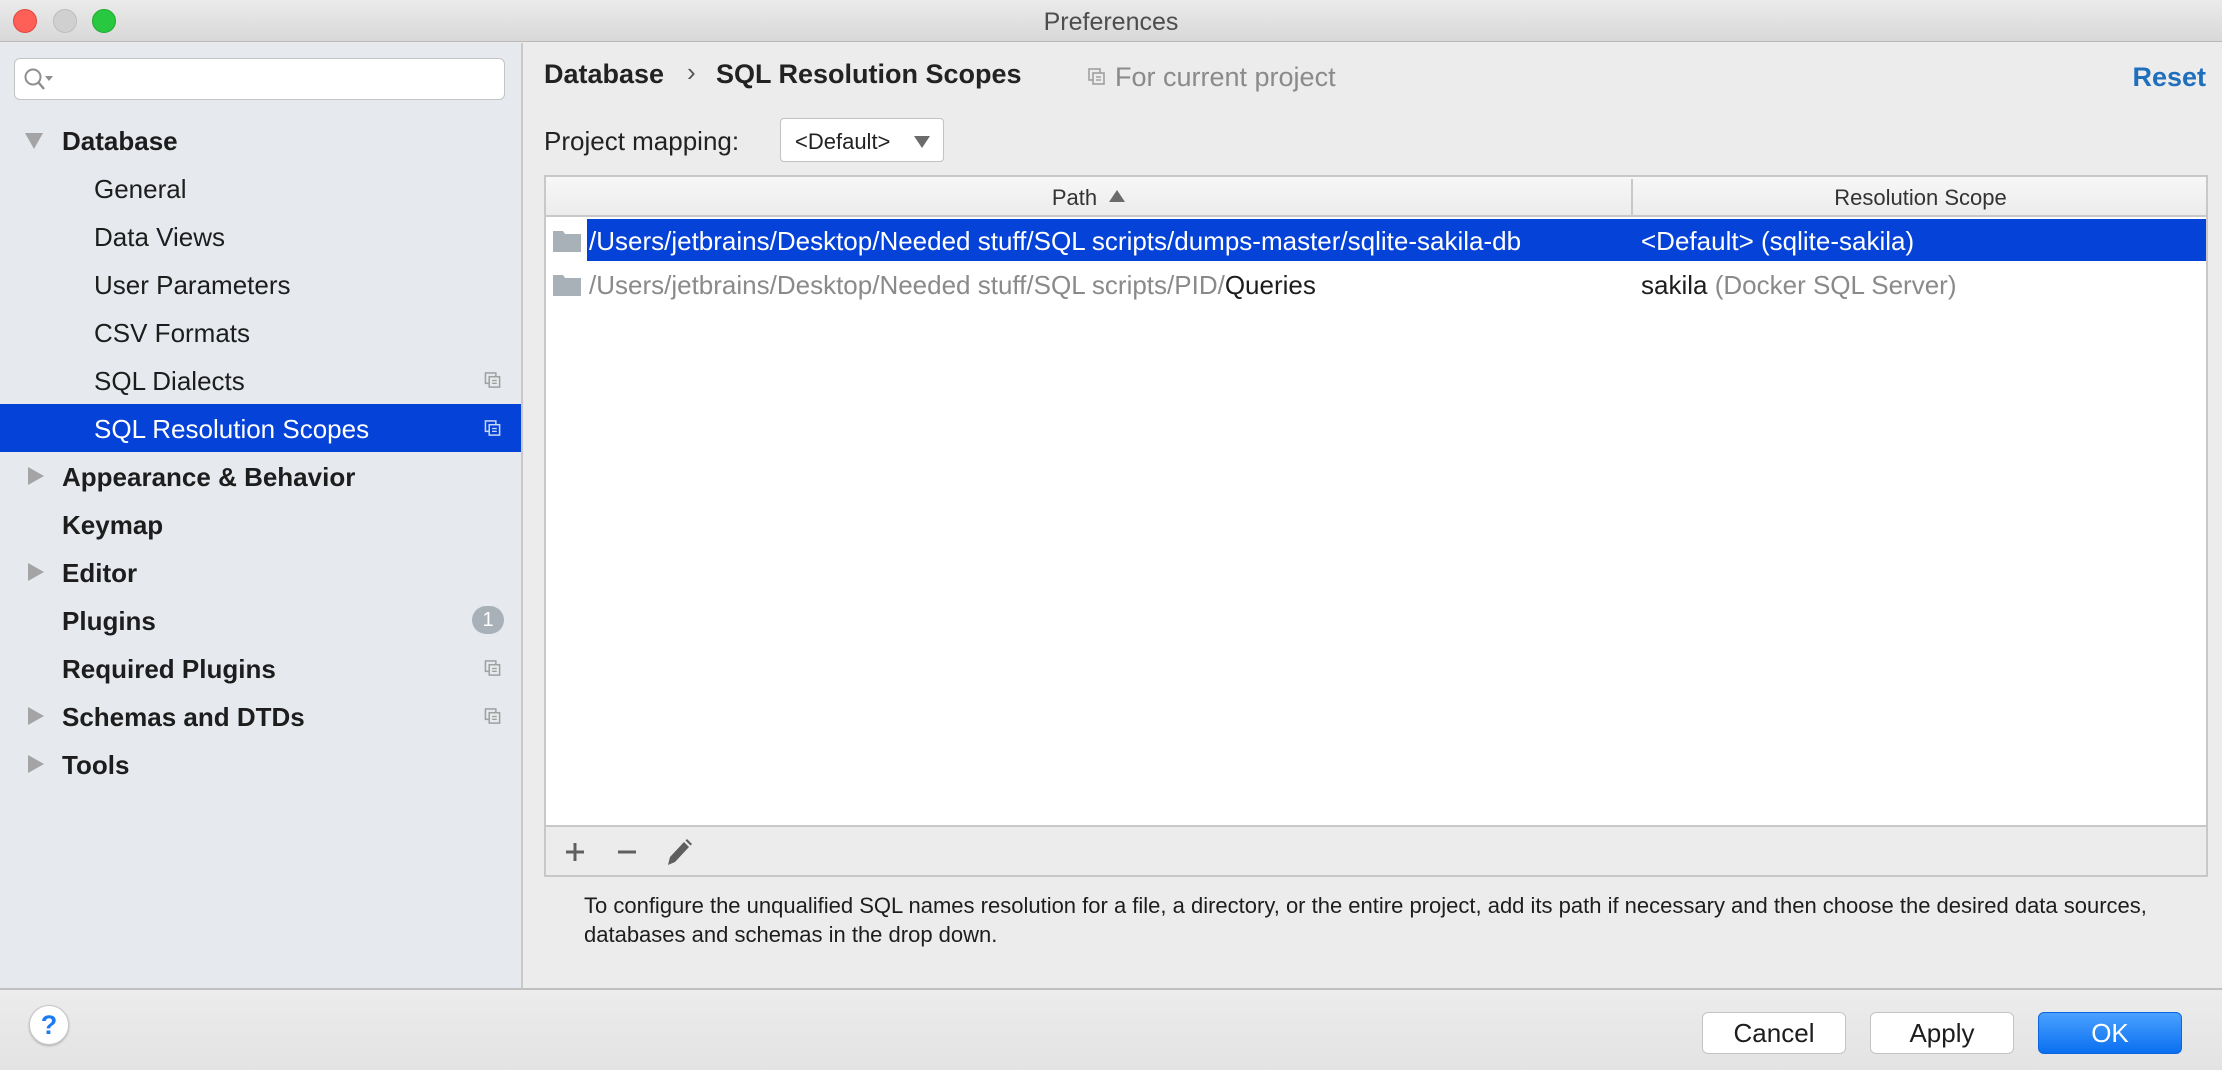 This screenshot has height=1070, width=2222. I want to click on project-scope-icon, so click(1096, 76).